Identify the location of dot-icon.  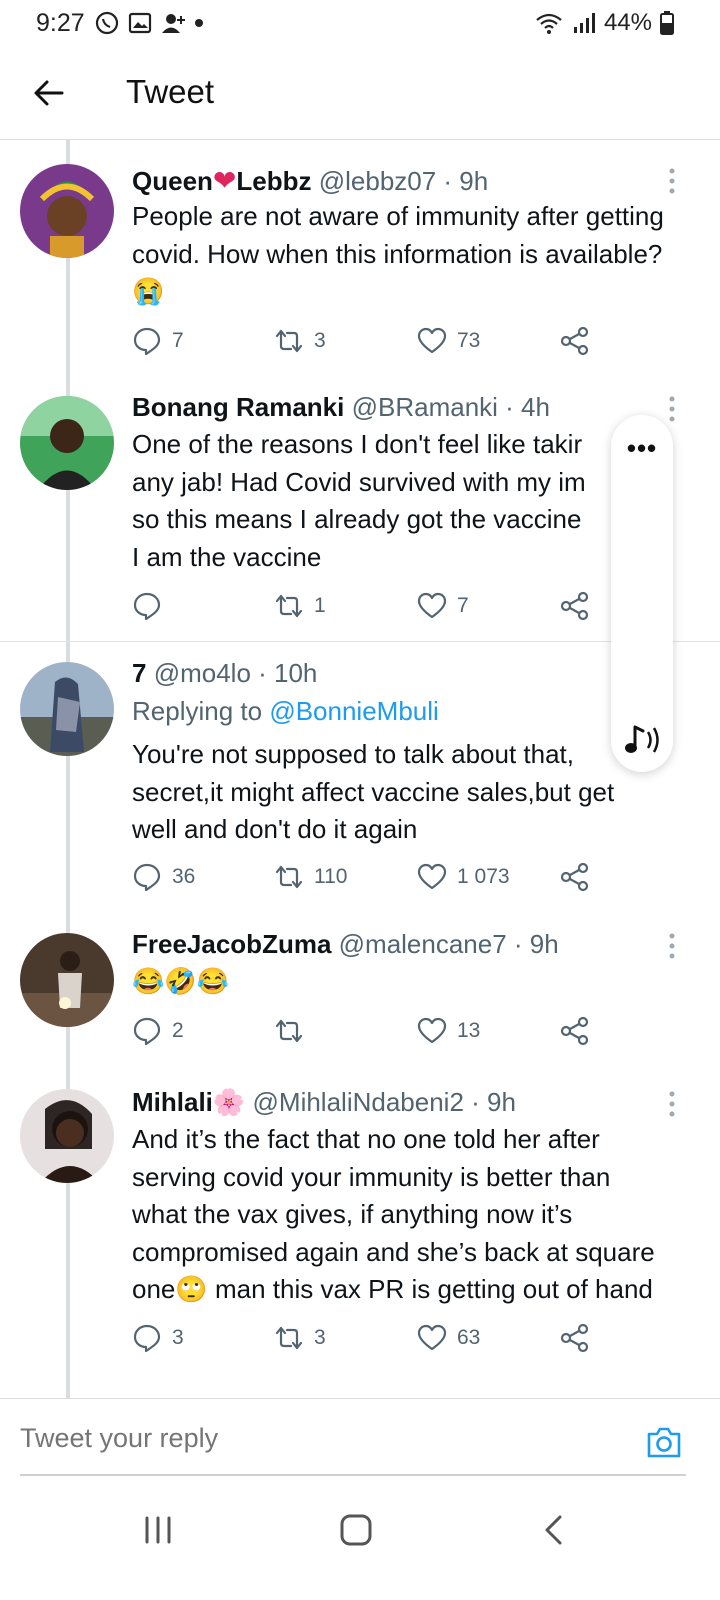
(199, 23).